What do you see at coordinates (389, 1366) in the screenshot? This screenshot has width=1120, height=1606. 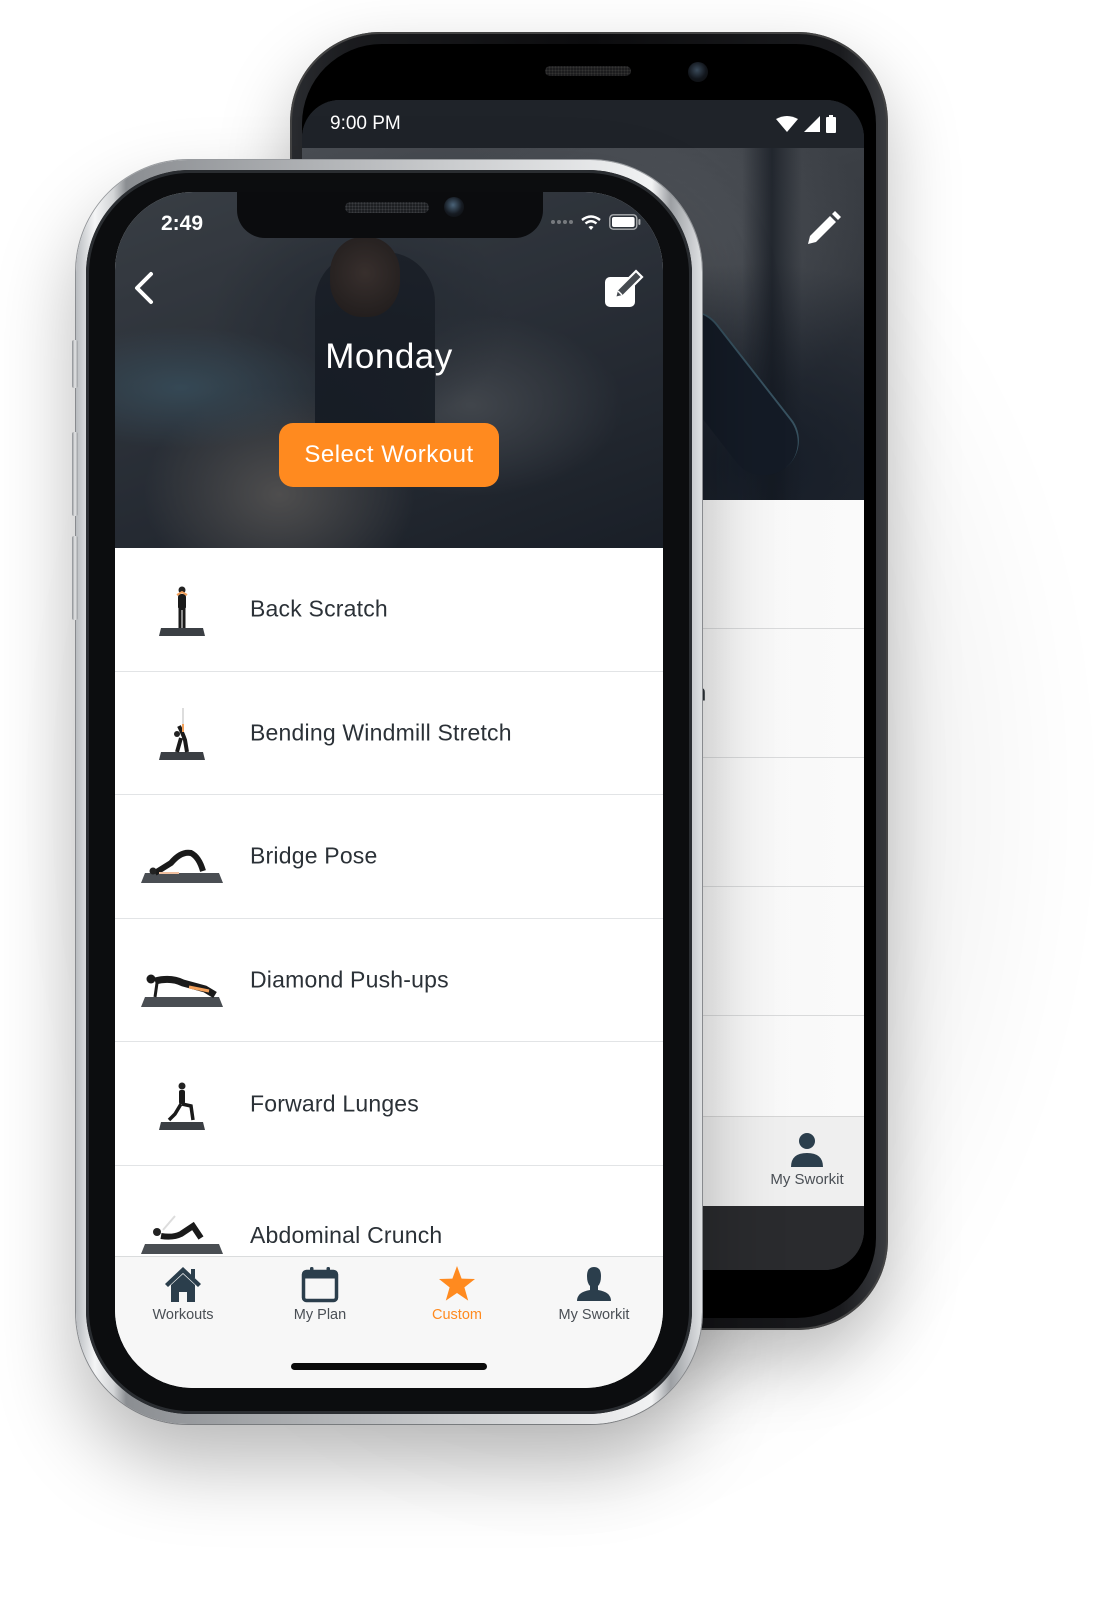 I see `home-indicator` at bounding box center [389, 1366].